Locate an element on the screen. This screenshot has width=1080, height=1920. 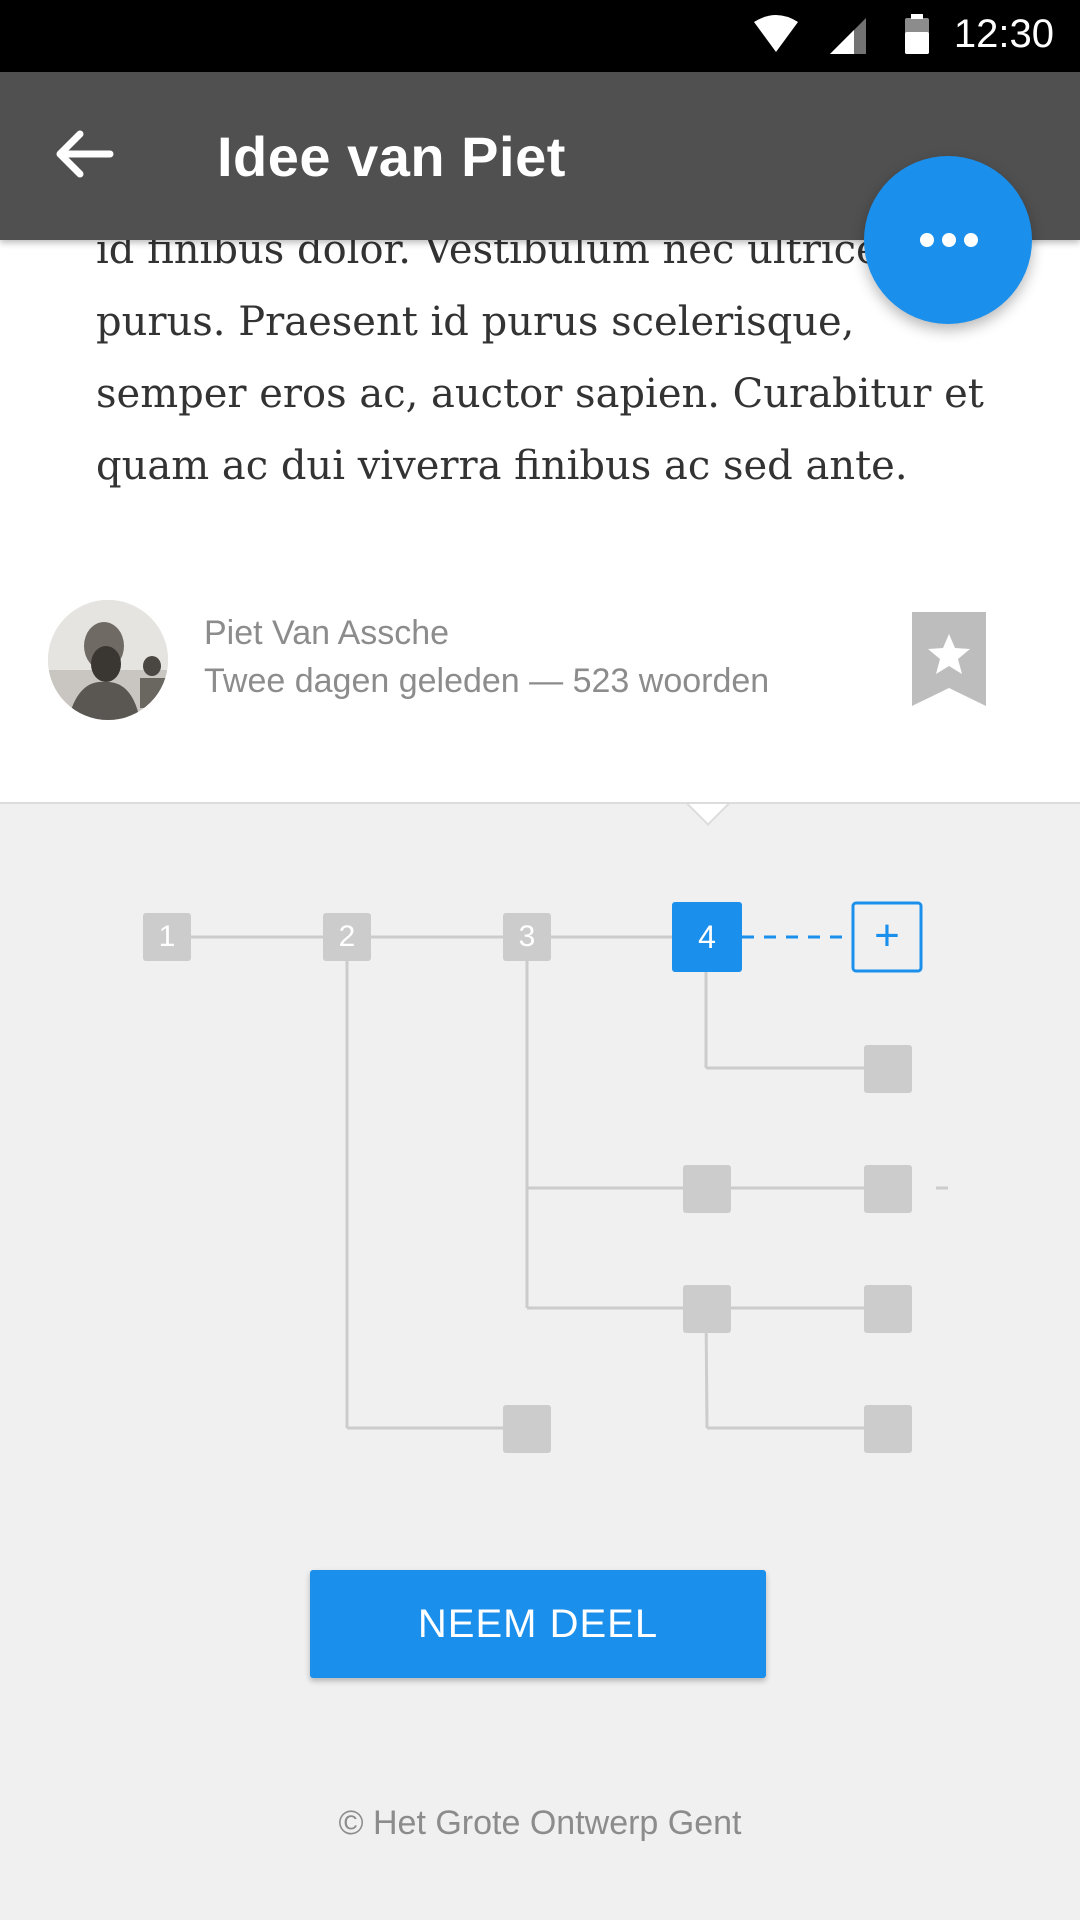
tree-node-4-active: 4 is located at coordinates (707, 937).